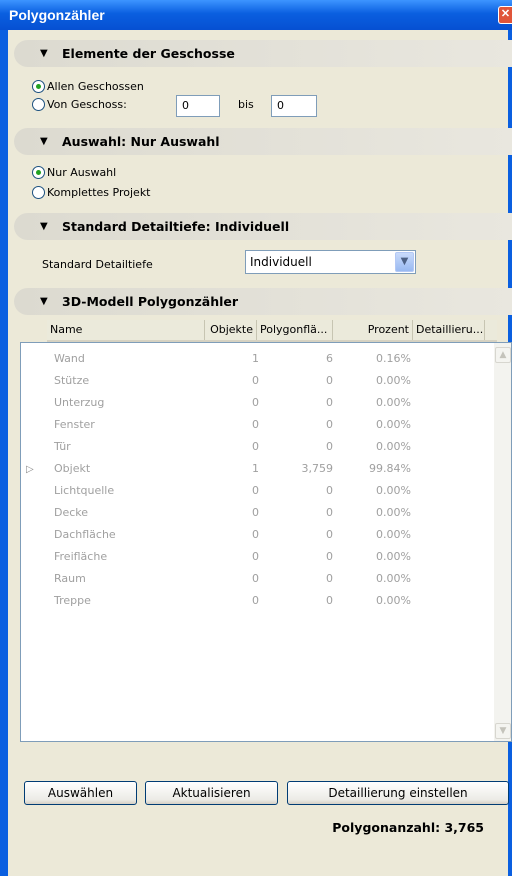 The height and width of the screenshot is (876, 512). Describe the element at coordinates (97, 264) in the screenshot. I see `detail-label: Standard Detailtiefe` at that location.